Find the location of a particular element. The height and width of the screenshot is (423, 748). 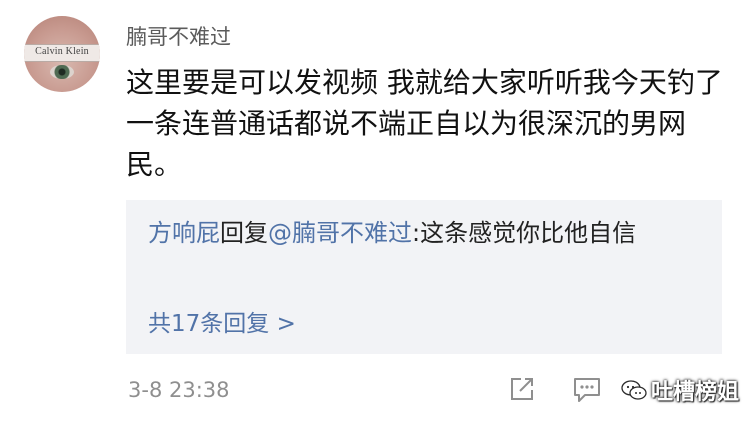

avatar: Calvin Klein is located at coordinates (62, 54).